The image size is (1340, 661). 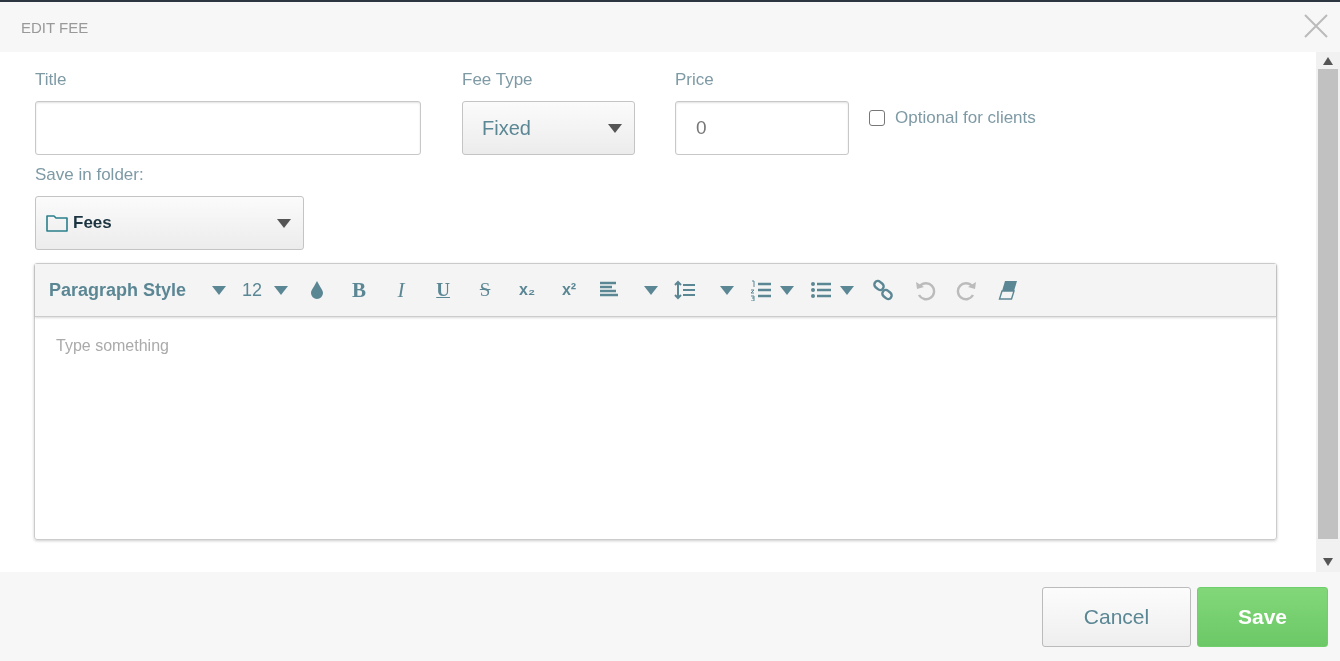 What do you see at coordinates (877, 118) in the screenshot?
I see `checkbox` at bounding box center [877, 118].